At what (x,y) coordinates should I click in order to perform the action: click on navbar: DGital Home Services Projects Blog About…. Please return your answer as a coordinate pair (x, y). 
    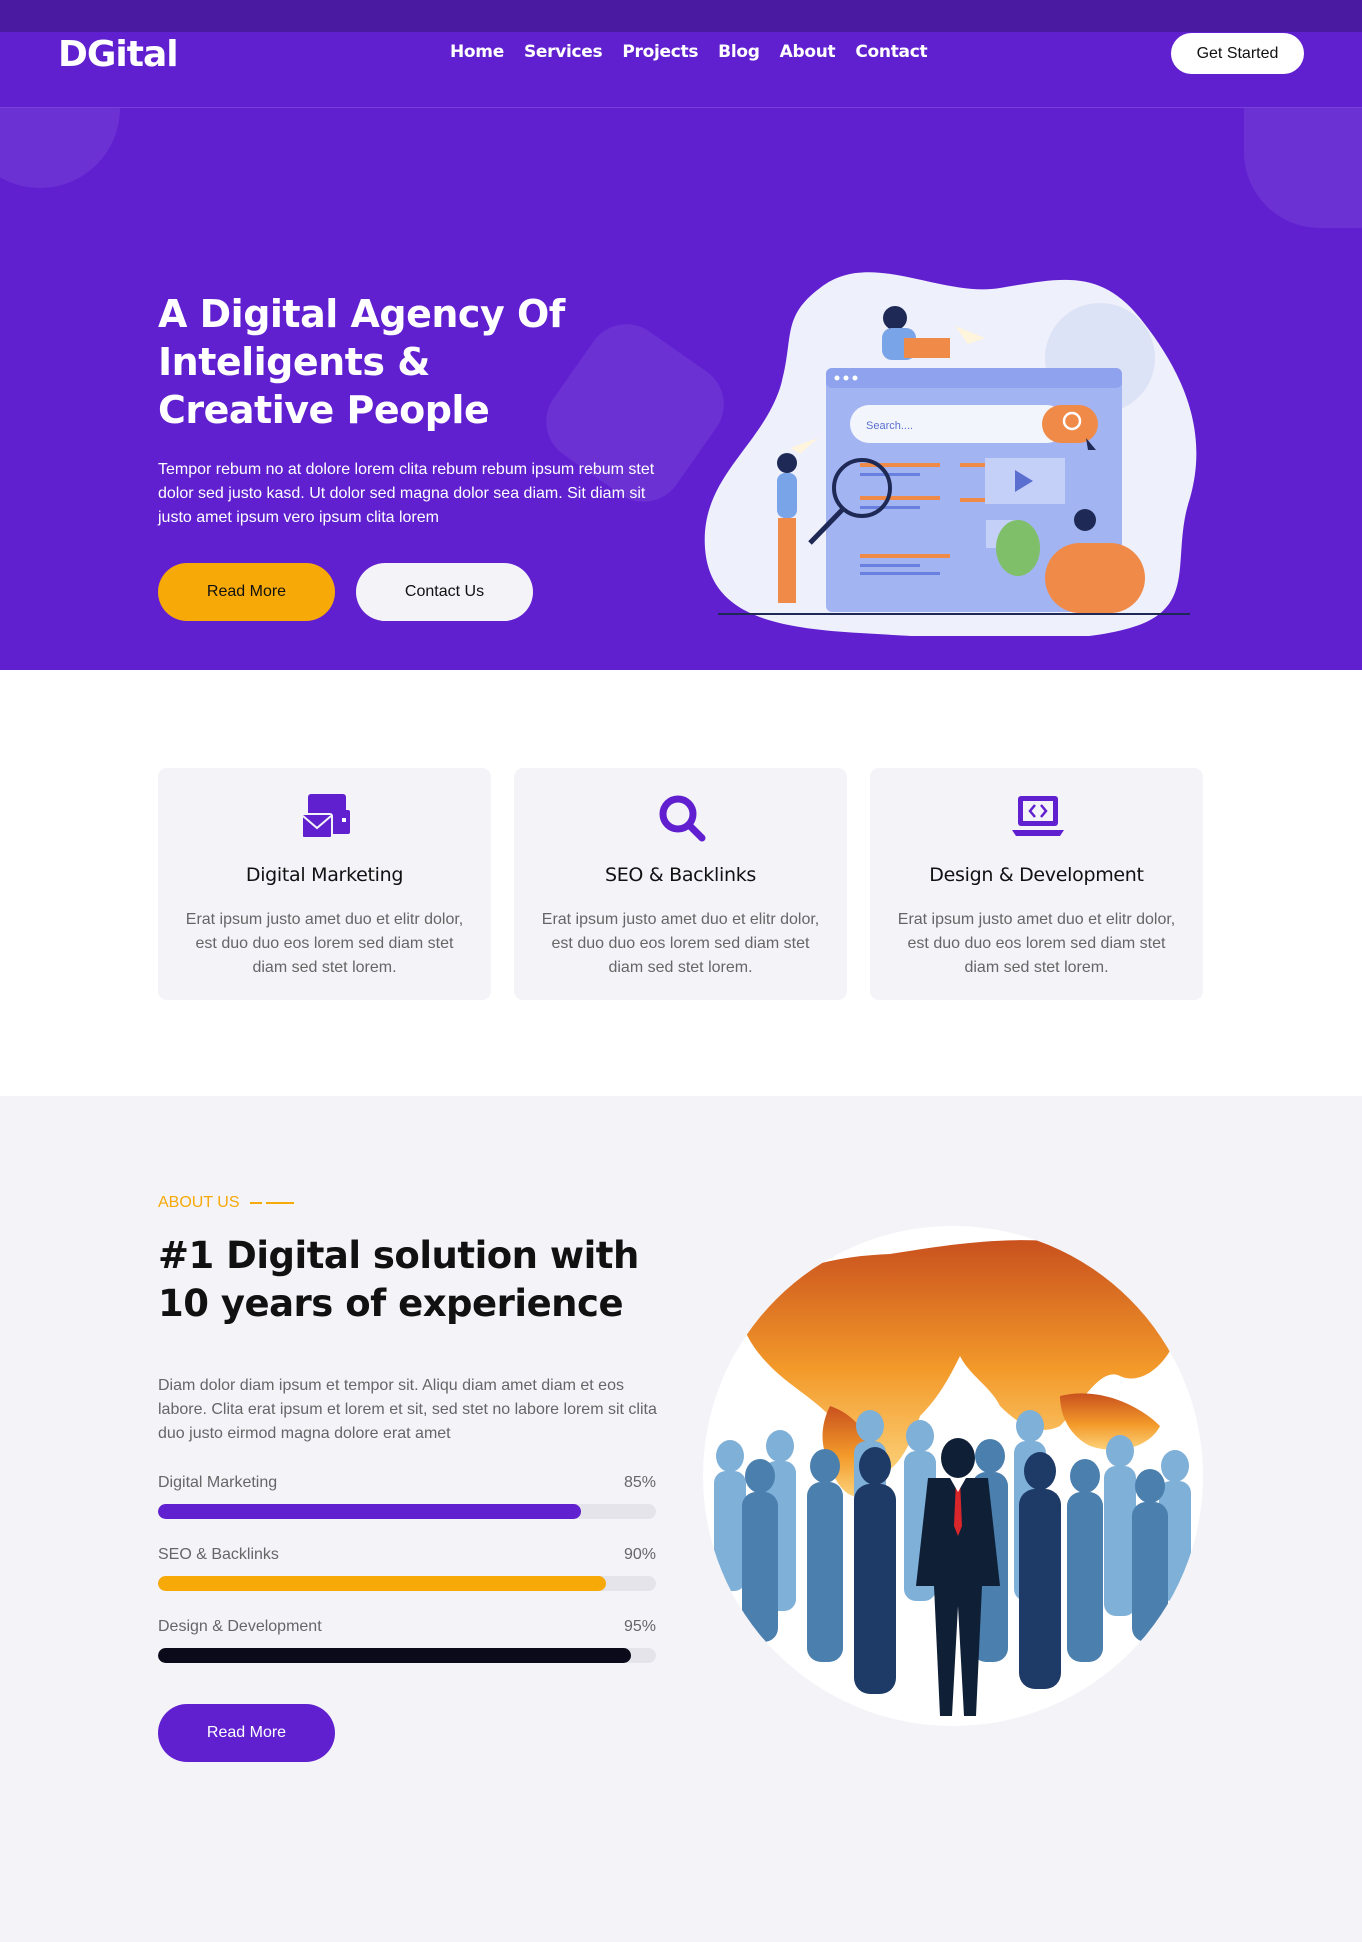
    Looking at the image, I should click on (681, 70).